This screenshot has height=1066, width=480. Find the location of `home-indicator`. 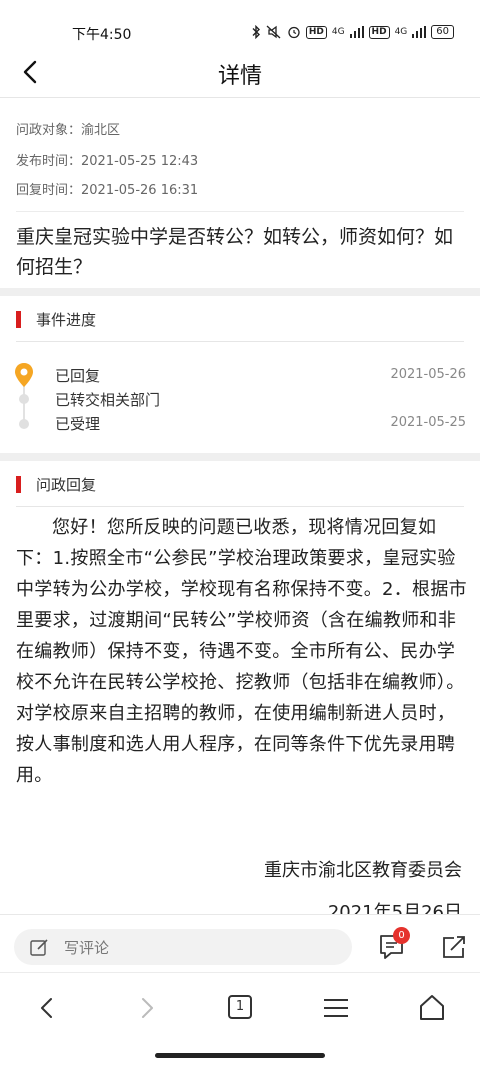

home-indicator is located at coordinates (240, 1055).